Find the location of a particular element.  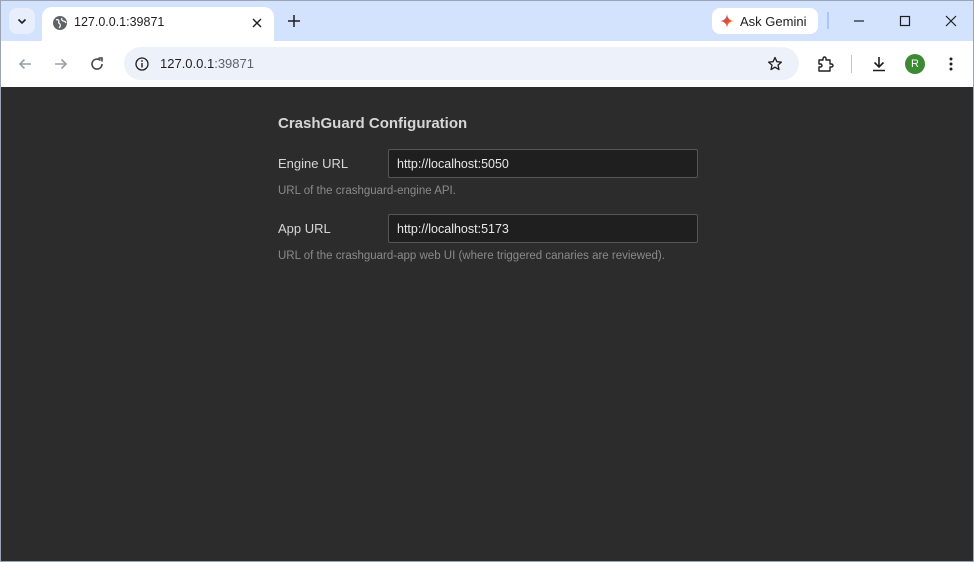

maximize-icon is located at coordinates (905, 21).